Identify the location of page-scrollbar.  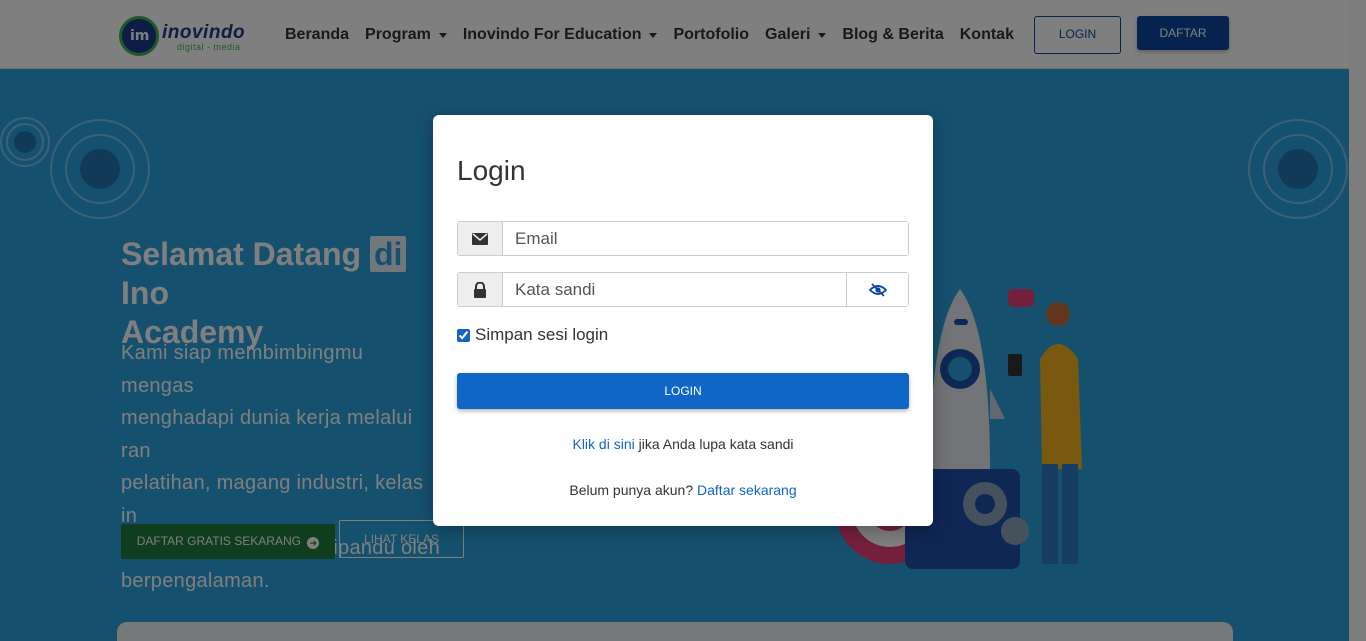
(1357, 320).